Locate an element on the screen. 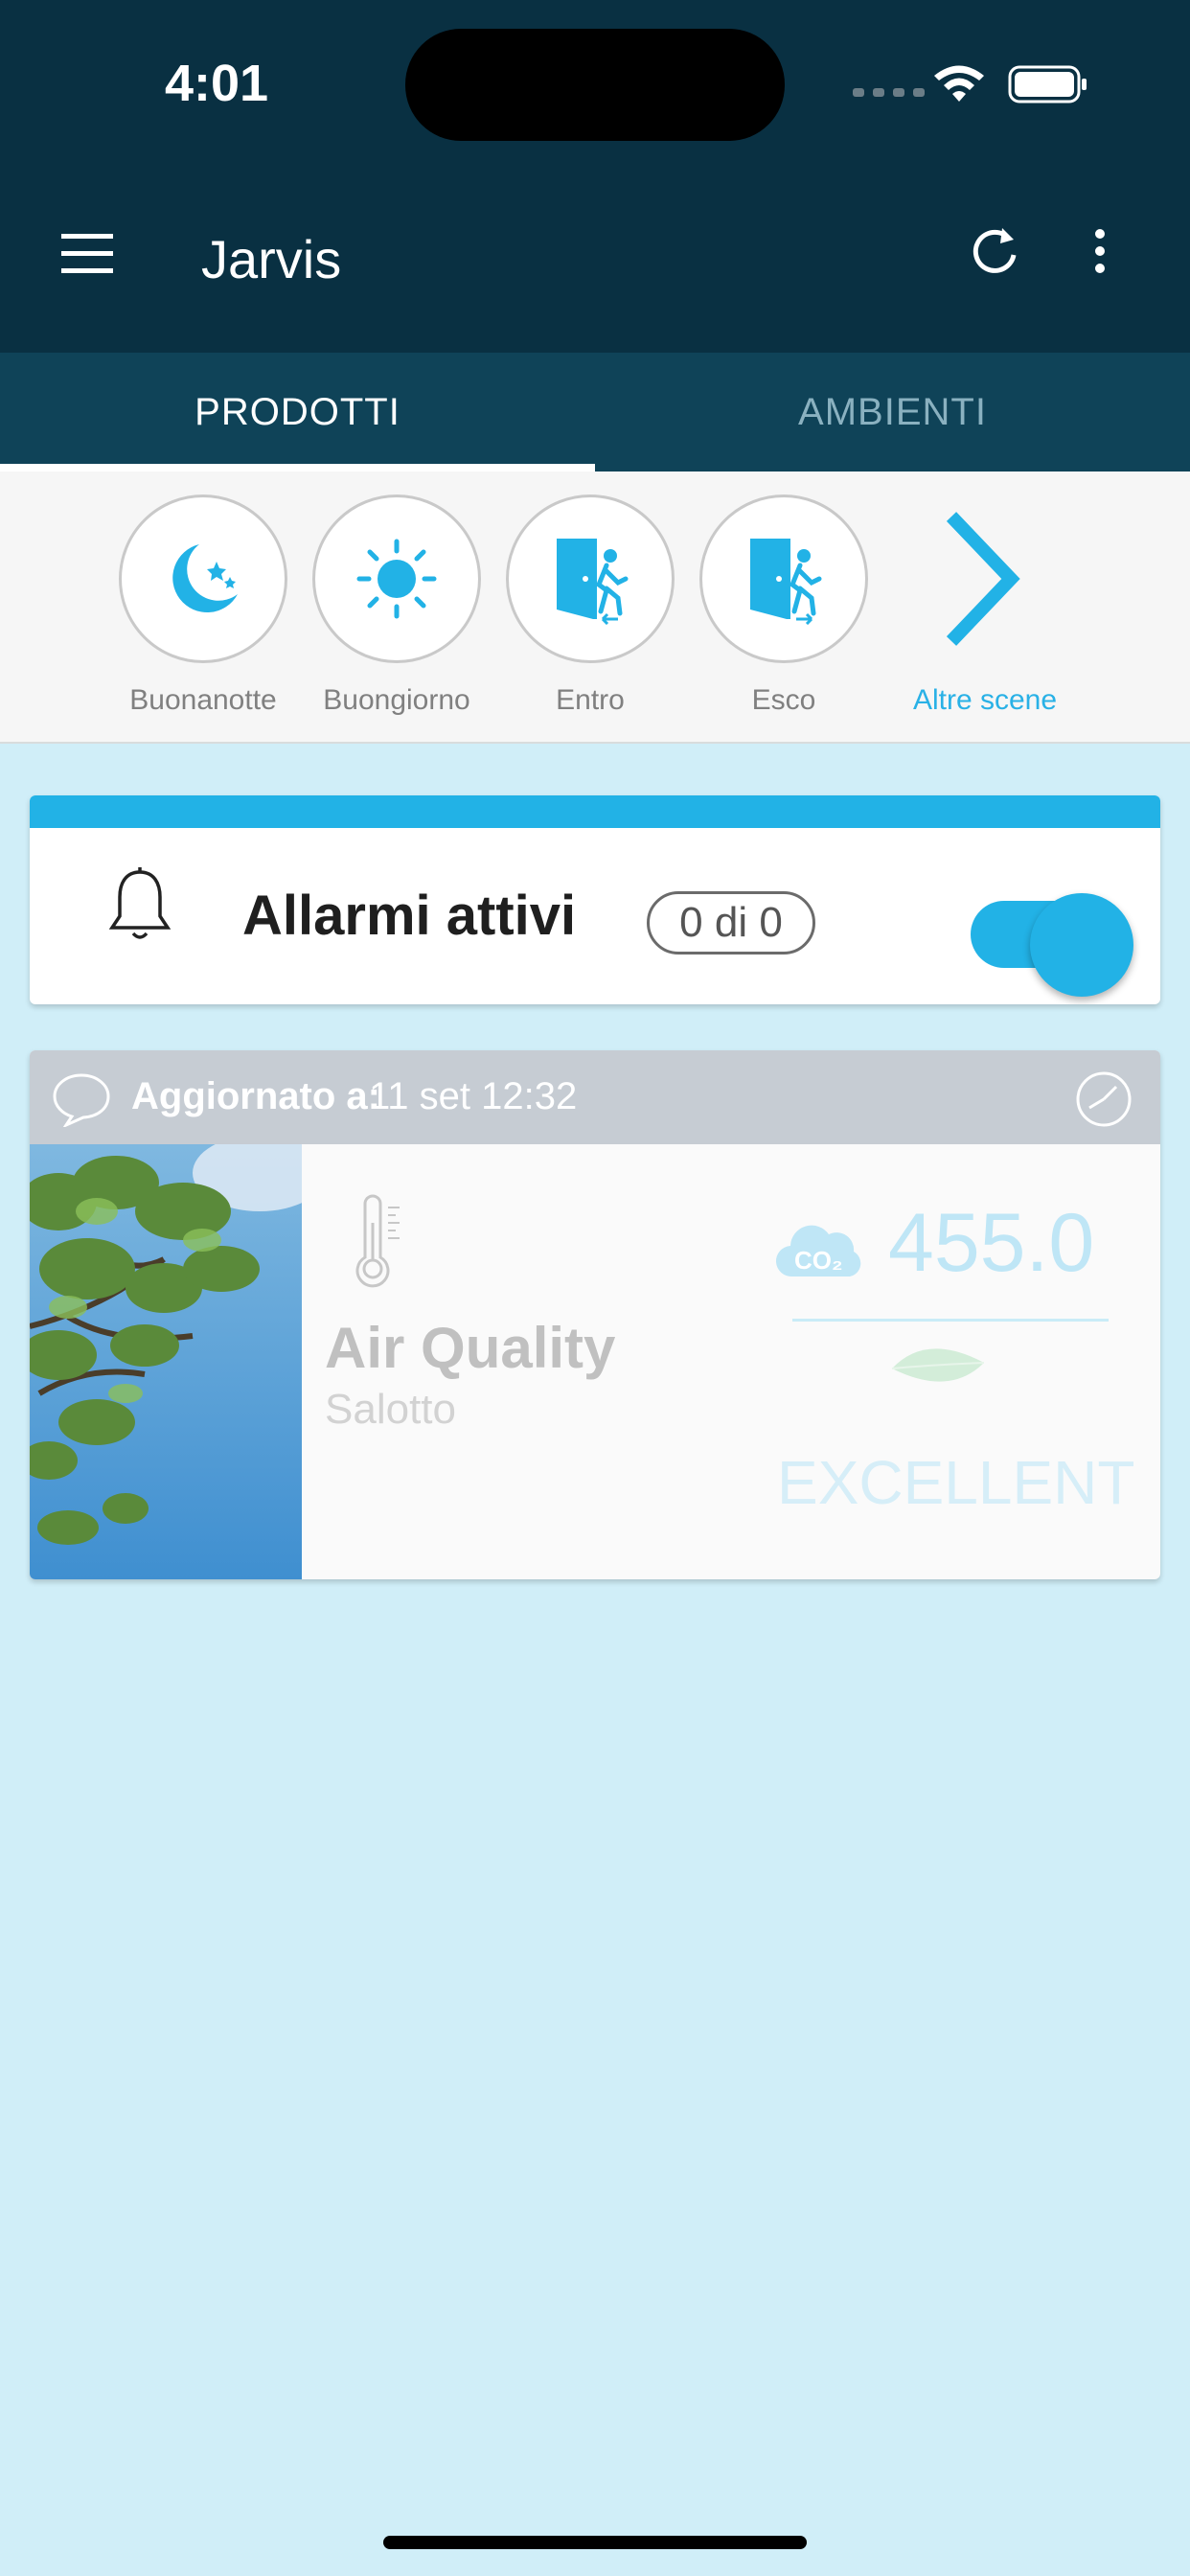 The height and width of the screenshot is (2576, 1190). scene-esco: Esco is located at coordinates (784, 605).